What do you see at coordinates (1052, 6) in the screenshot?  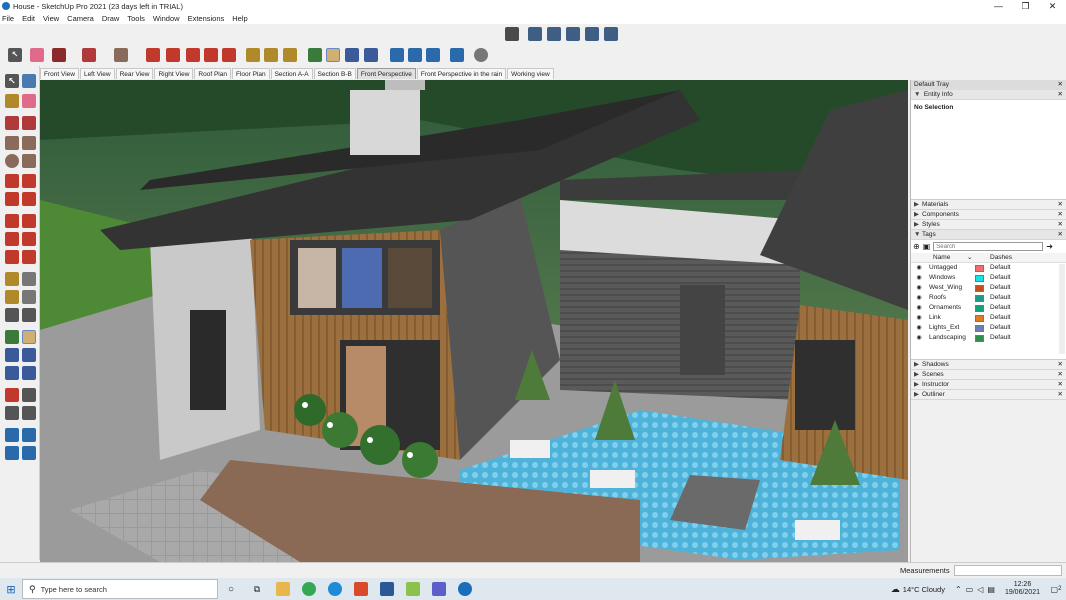 I see `close-button: ✕` at bounding box center [1052, 6].